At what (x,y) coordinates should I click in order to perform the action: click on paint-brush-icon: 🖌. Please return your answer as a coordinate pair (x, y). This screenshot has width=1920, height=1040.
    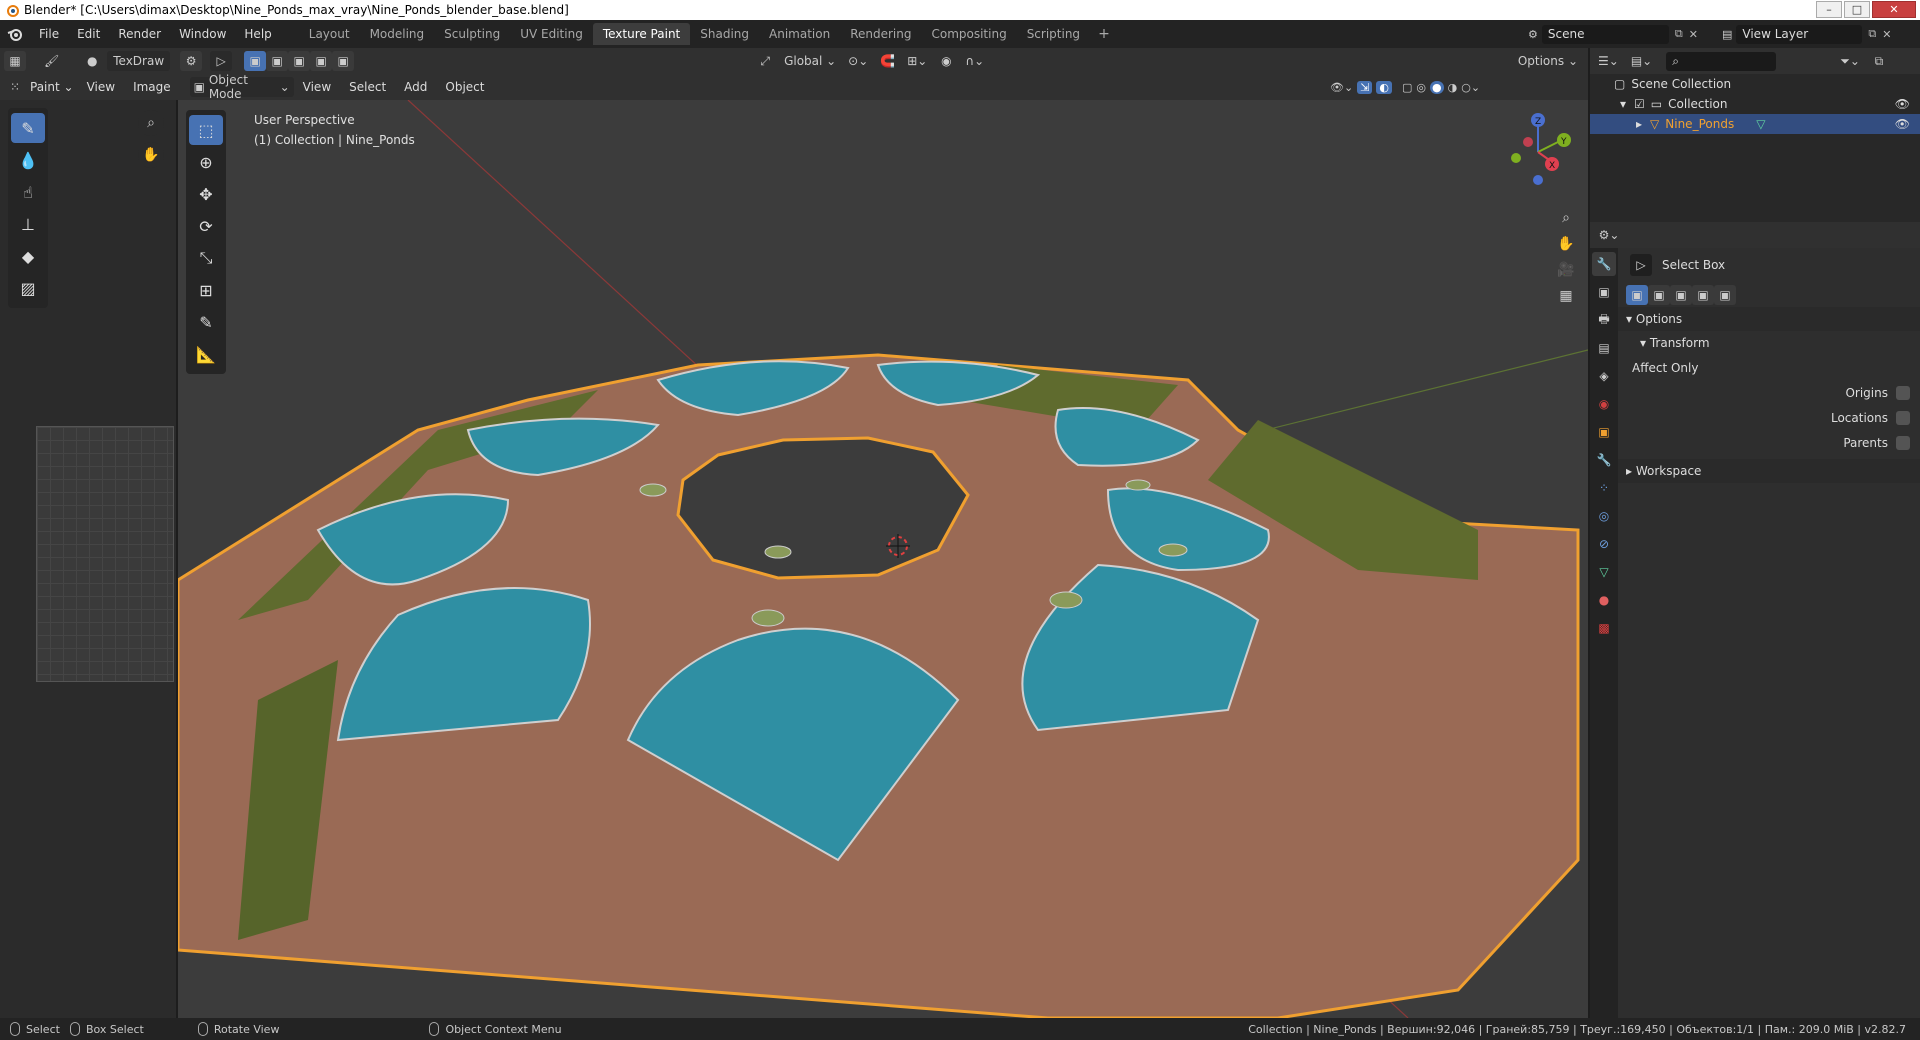
    Looking at the image, I should click on (51, 61).